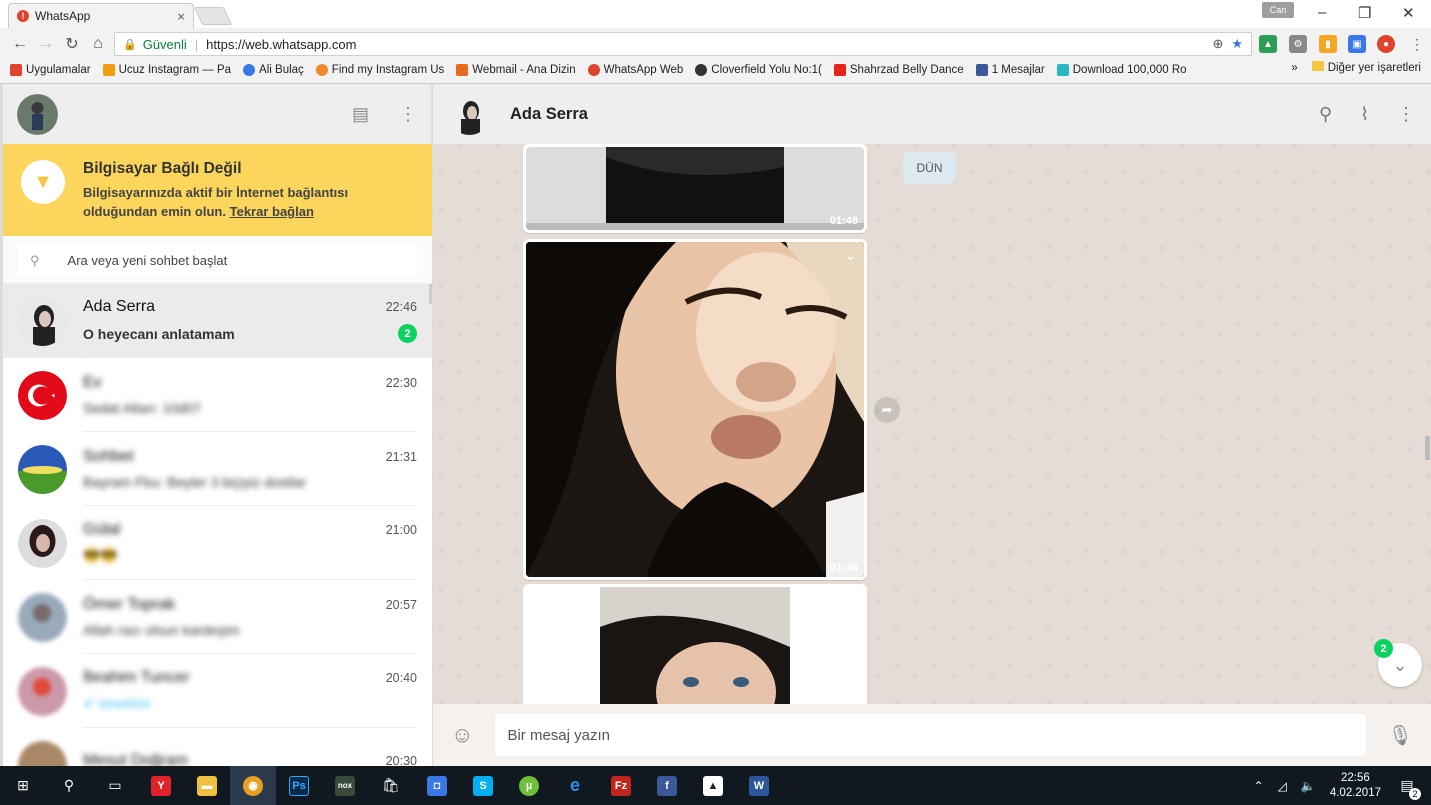  What do you see at coordinates (181, 16) in the screenshot?
I see `tab-close-button: ×` at bounding box center [181, 16].